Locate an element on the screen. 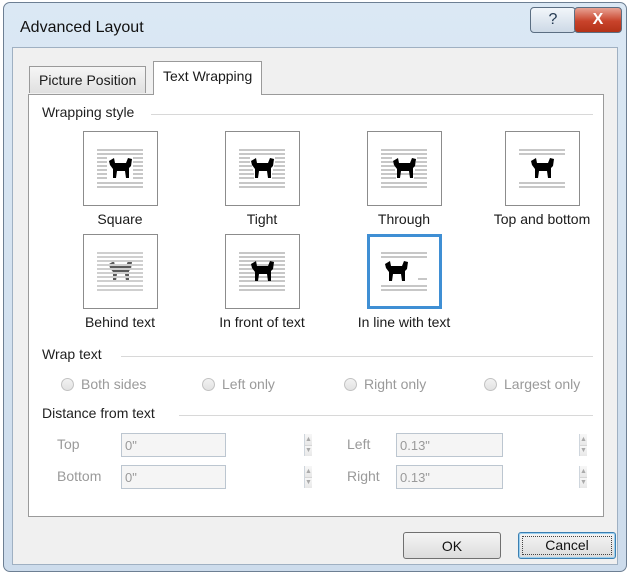 The width and height of the screenshot is (630, 575). distance-left-input is located at coordinates (488, 445).